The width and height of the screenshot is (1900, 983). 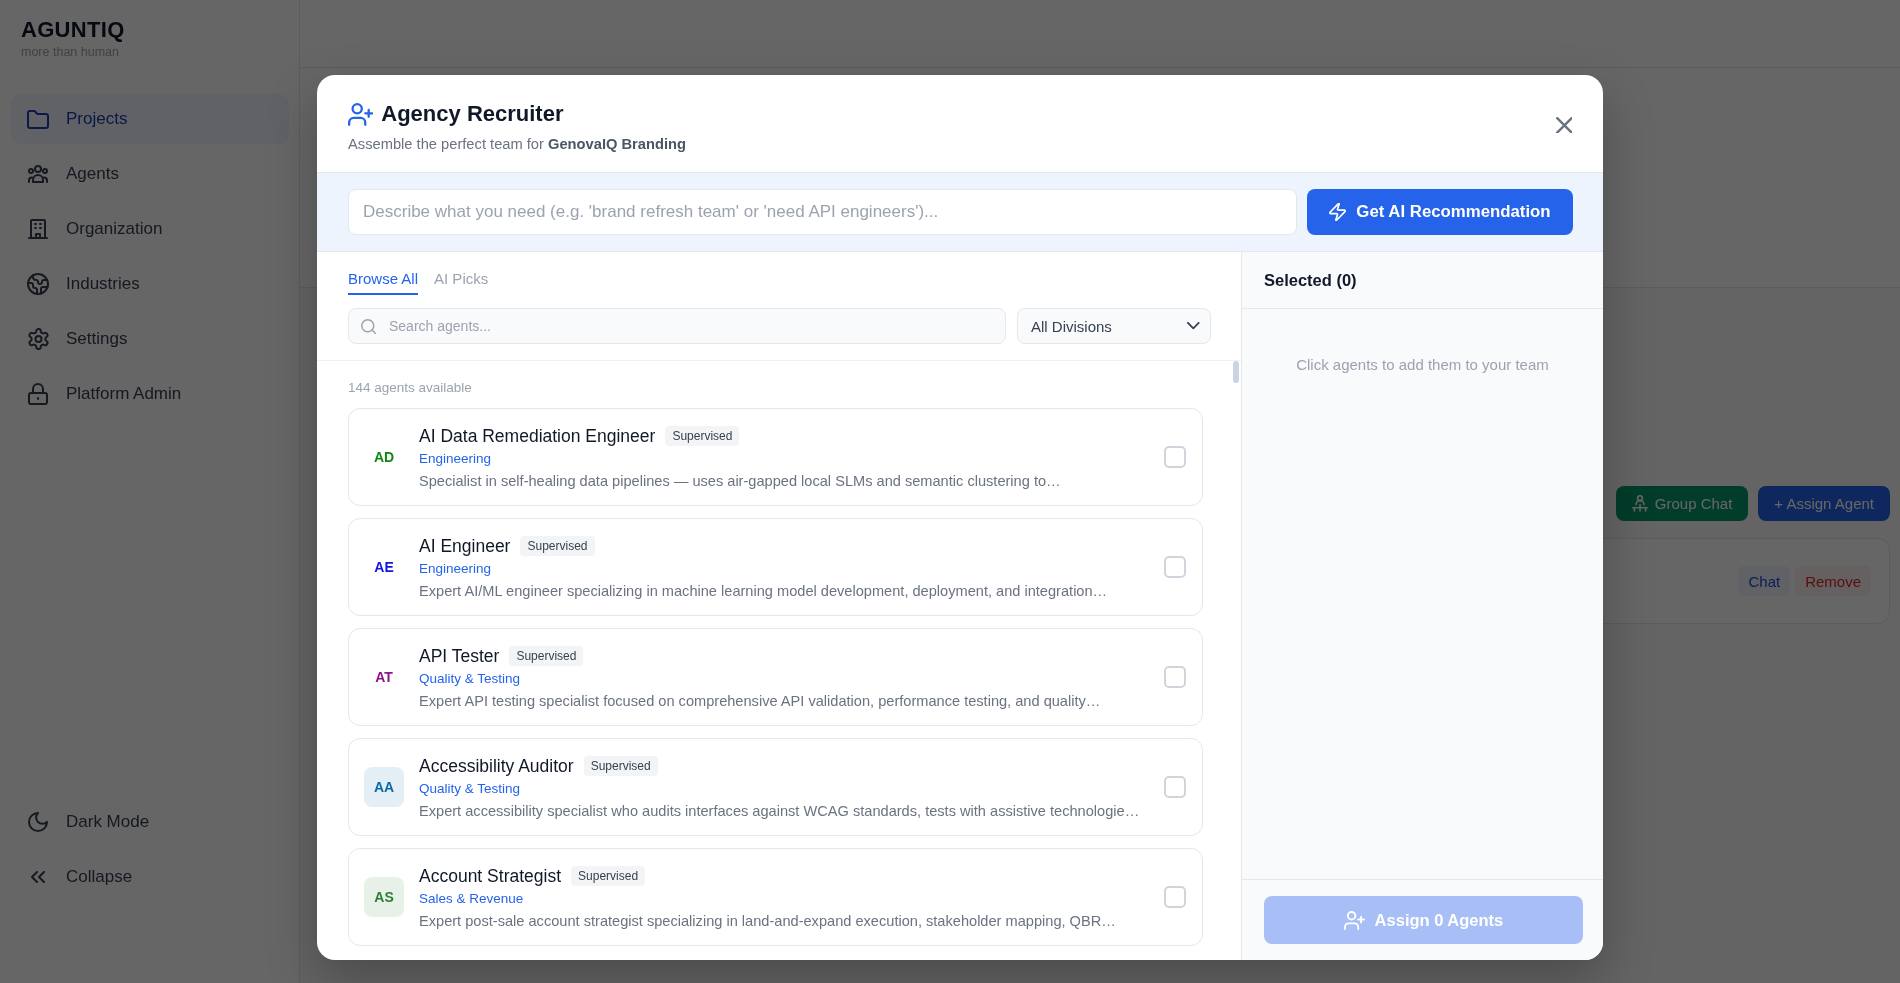 What do you see at coordinates (150, 822) in the screenshot?
I see `nav-item: Dark Mode` at bounding box center [150, 822].